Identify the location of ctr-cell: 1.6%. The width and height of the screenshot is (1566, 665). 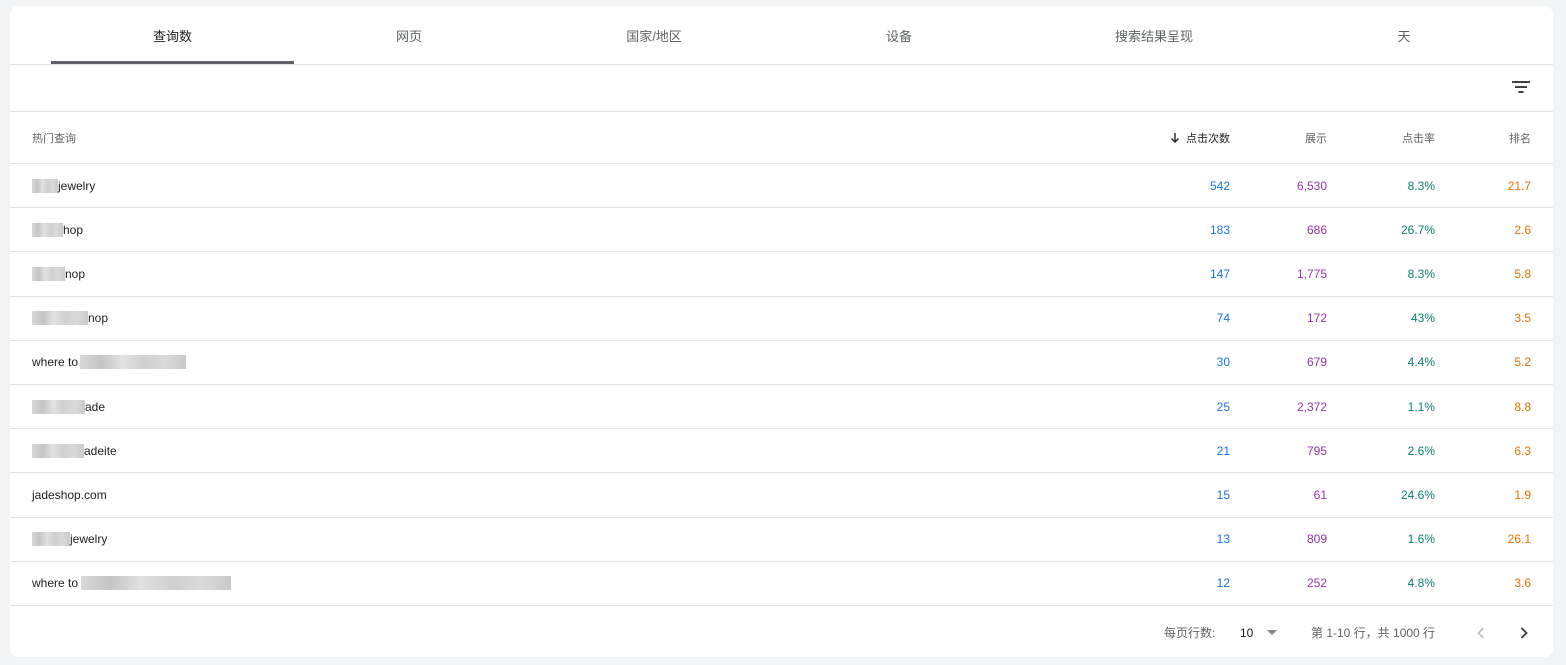
(1421, 539).